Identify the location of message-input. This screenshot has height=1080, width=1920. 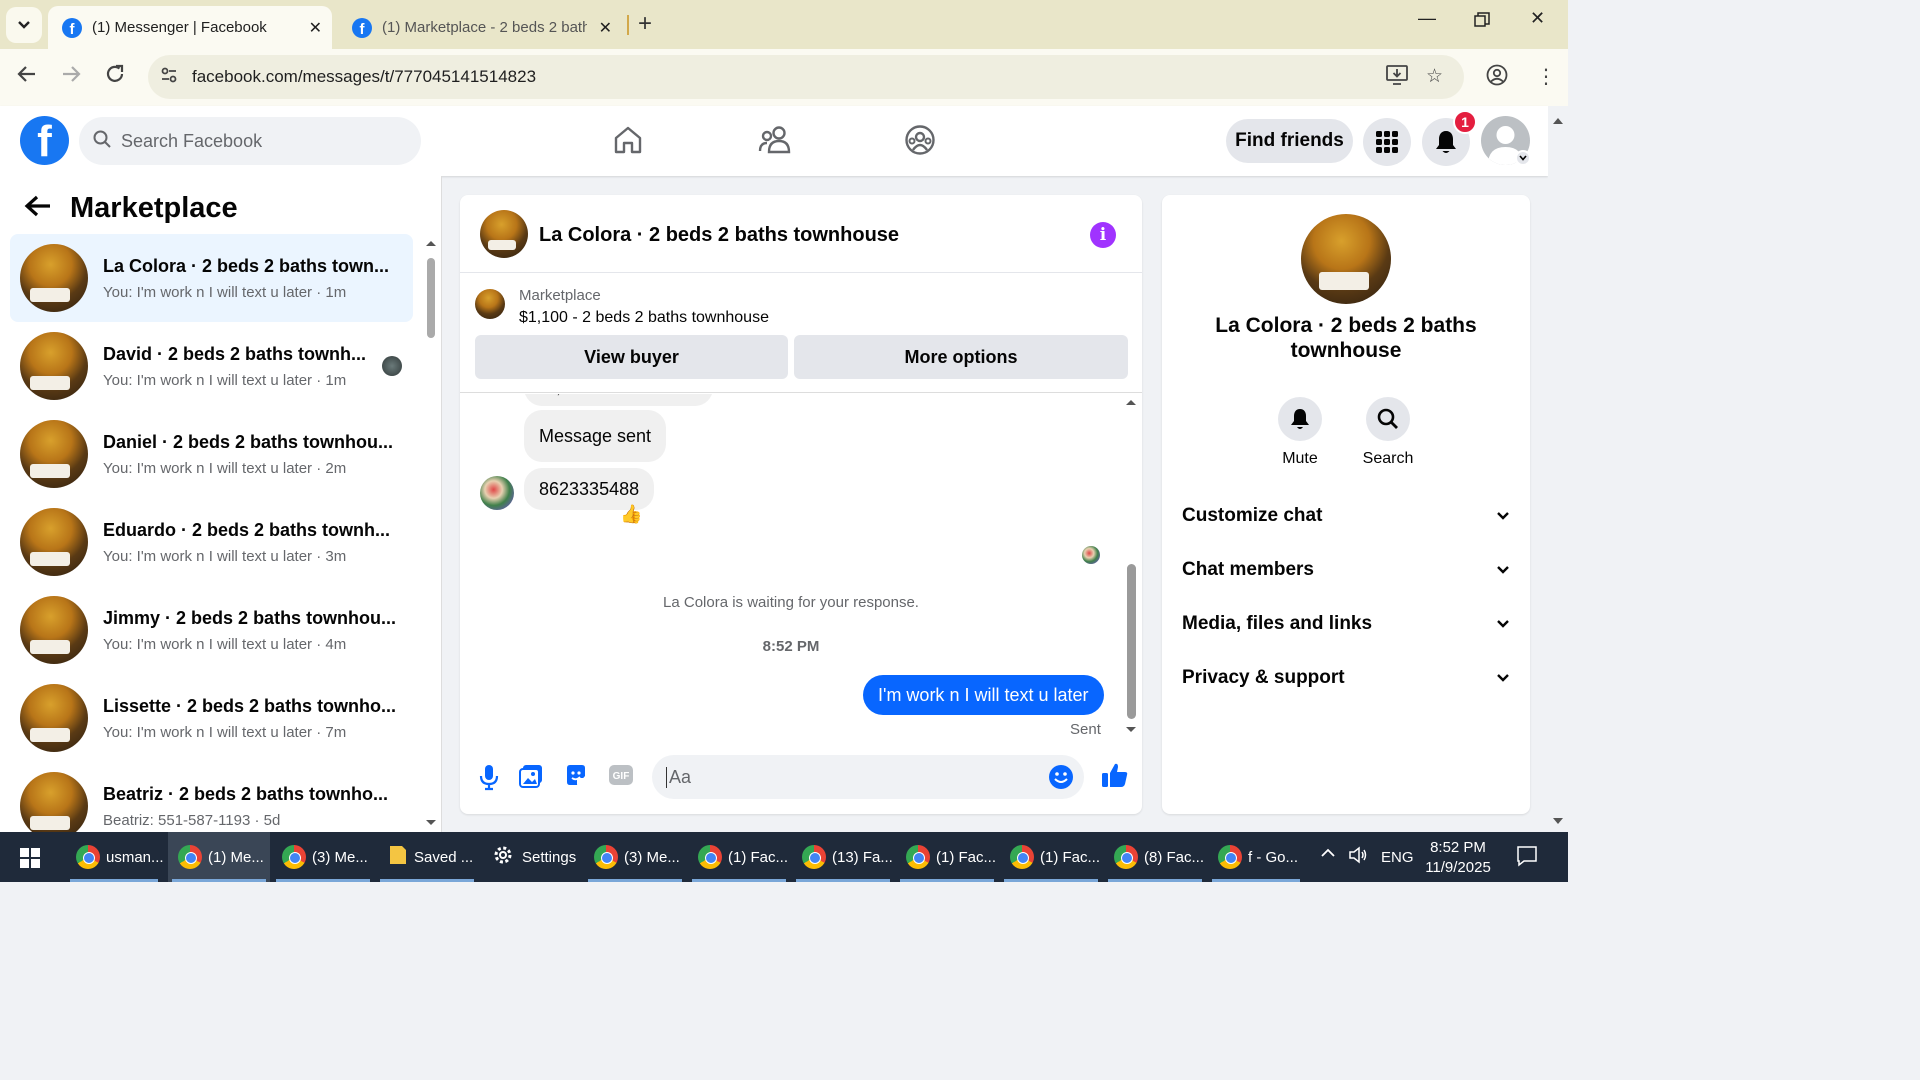
(851, 777).